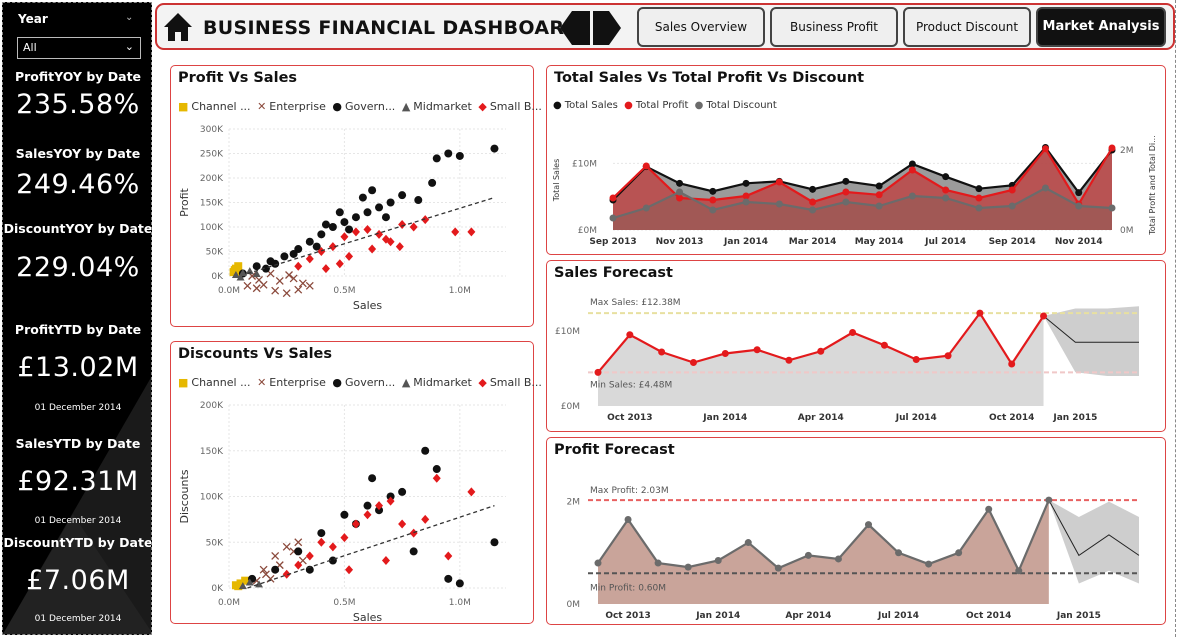 The image size is (1185, 637). I want to click on year-dropdown: All ⌄, so click(79, 48).